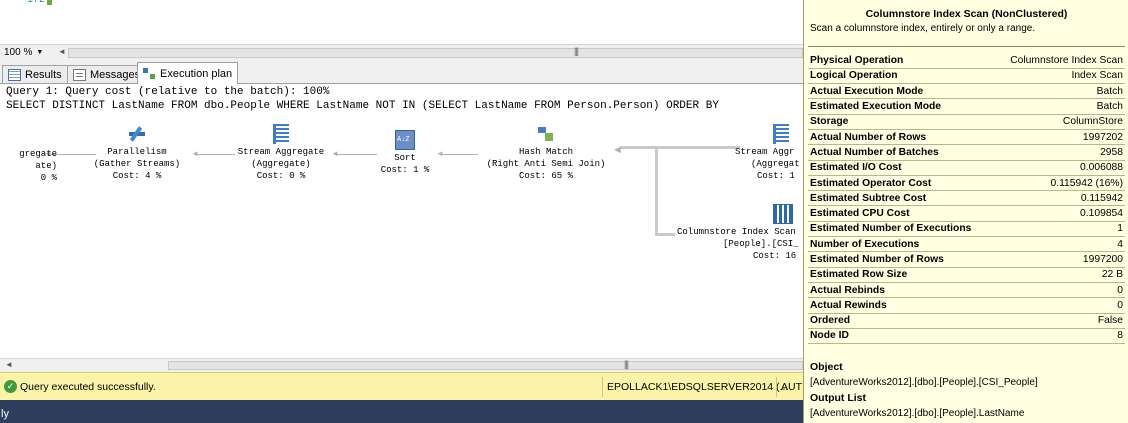 The width and height of the screenshot is (1128, 423). Describe the element at coordinates (49, 2) in the screenshot. I see `change-indicator` at that location.